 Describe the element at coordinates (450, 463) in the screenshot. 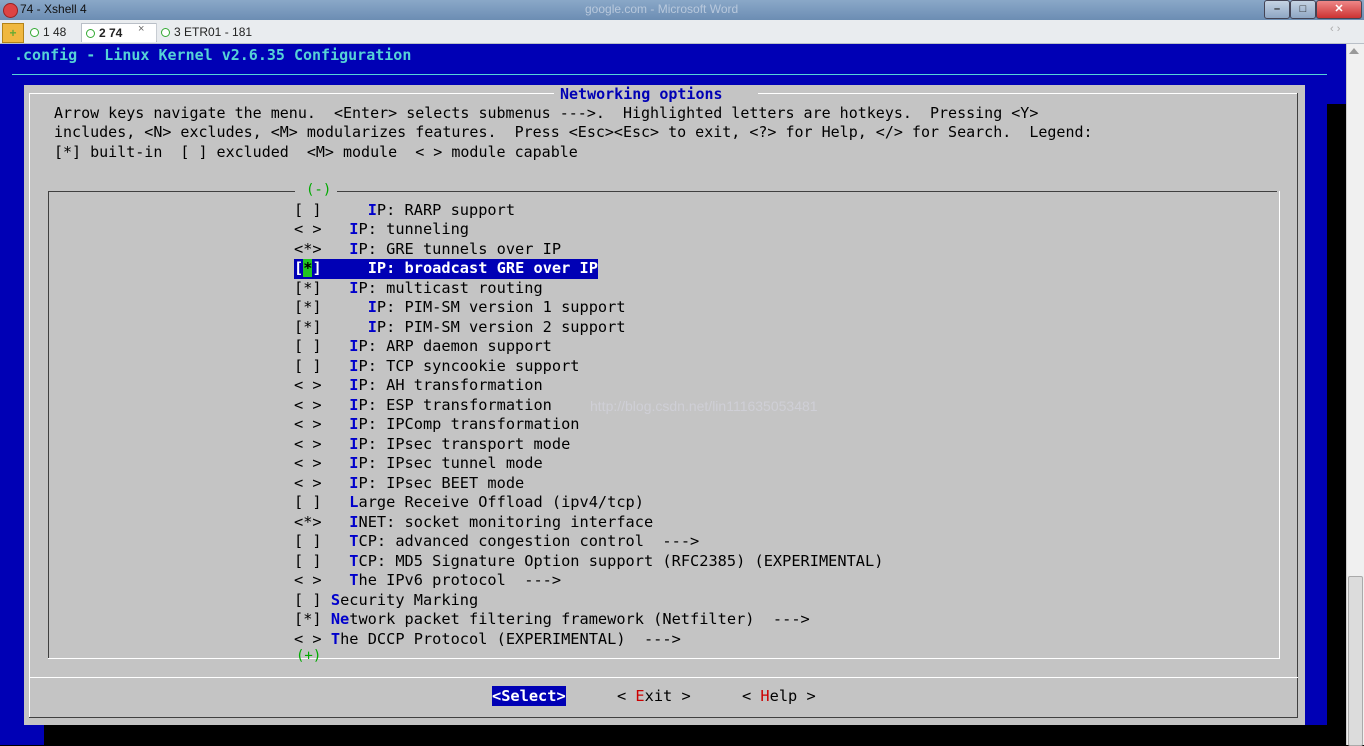

I see `menu-item-label: P: IPsec tunnel mode` at that location.